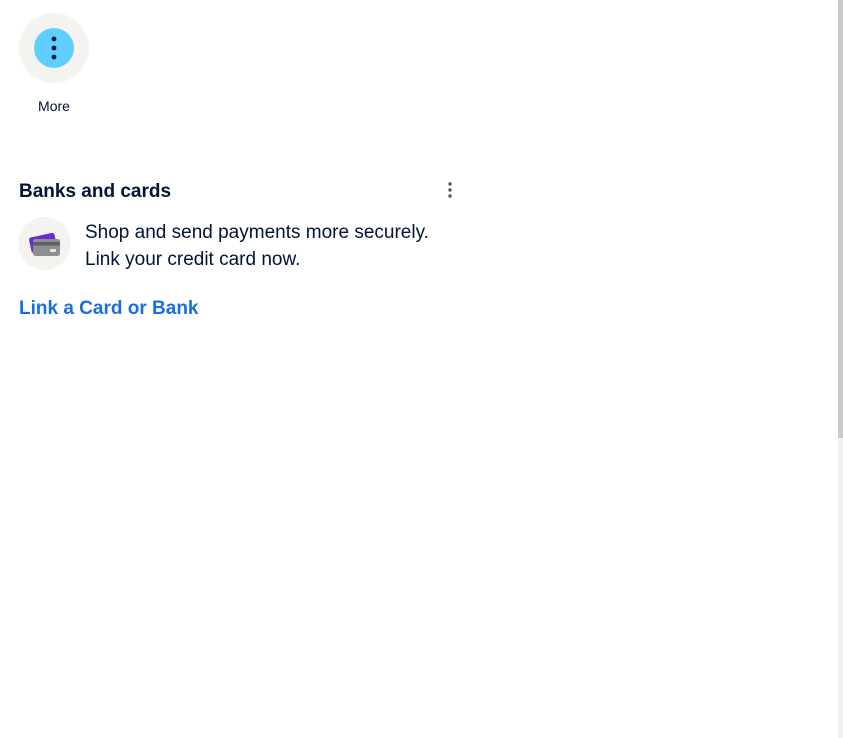 The width and height of the screenshot is (843, 738). I want to click on more-button: More, so click(54, 63).